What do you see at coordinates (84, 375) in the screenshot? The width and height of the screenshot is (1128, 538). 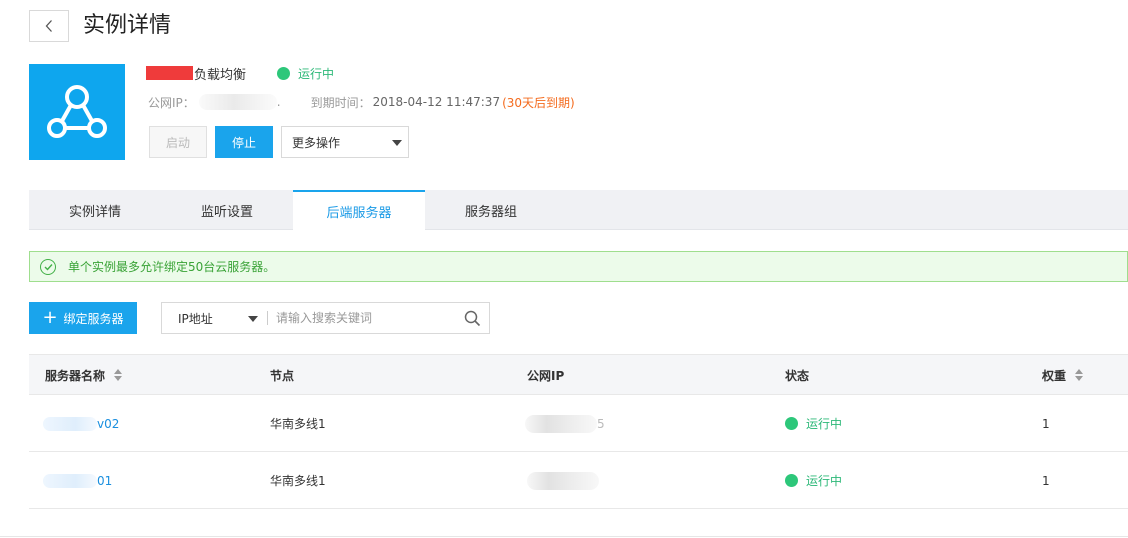 I see `column-header-server-name: 服务器名称` at bounding box center [84, 375].